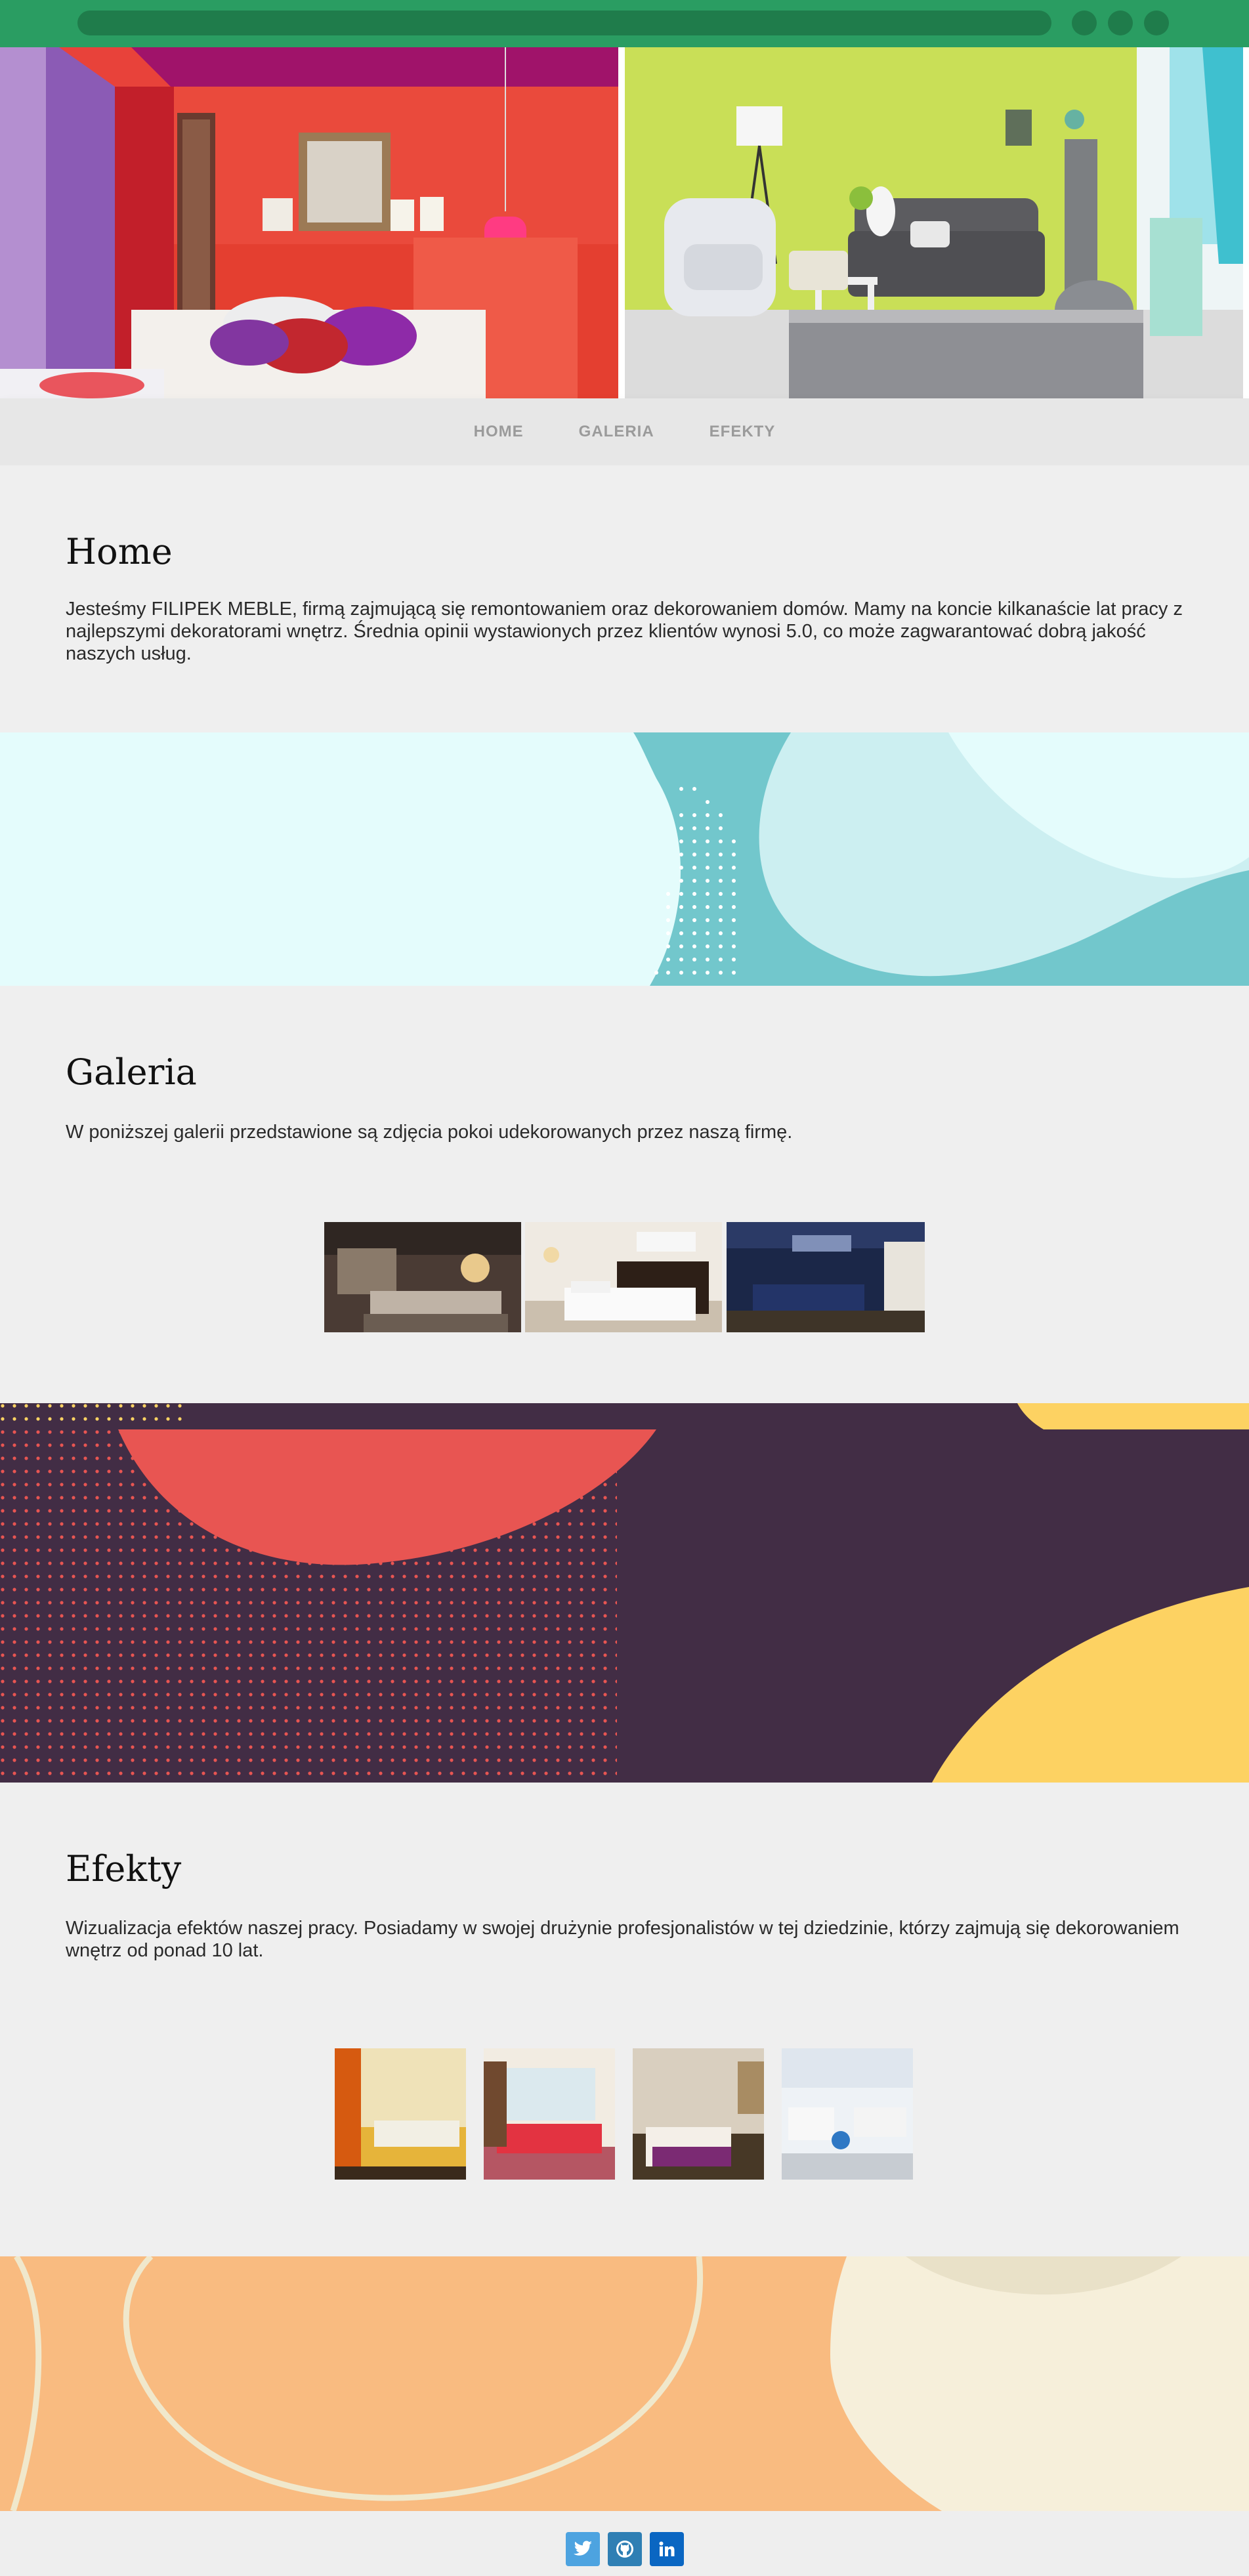 The height and width of the screenshot is (2576, 1249). I want to click on efekty-title: Efekty, so click(124, 1869).